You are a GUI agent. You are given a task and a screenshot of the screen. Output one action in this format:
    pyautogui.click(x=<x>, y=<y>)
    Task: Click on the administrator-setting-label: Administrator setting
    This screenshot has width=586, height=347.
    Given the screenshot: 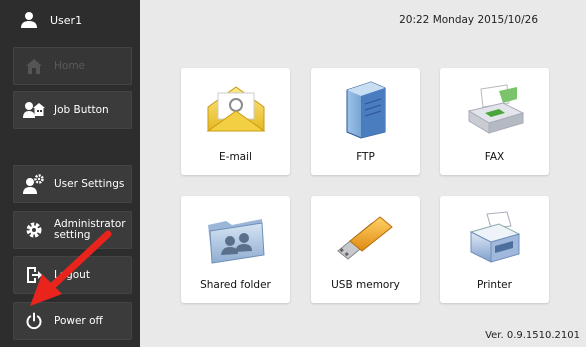 What is the action you would take?
    pyautogui.click(x=90, y=229)
    